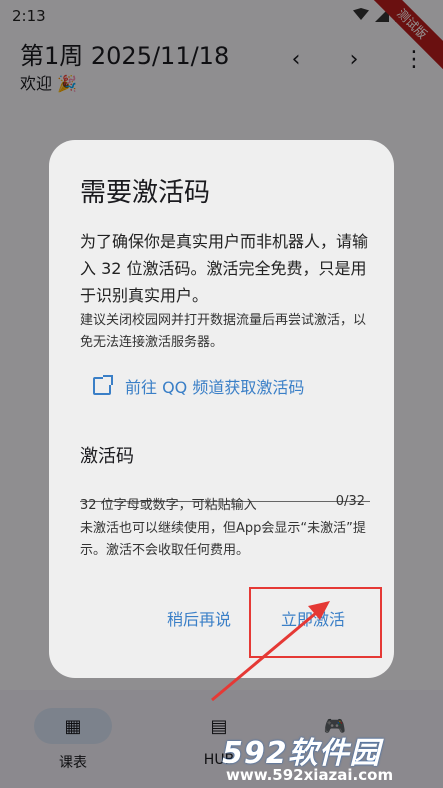  I want to click on dialog-title: 需要激活码, so click(145, 193).